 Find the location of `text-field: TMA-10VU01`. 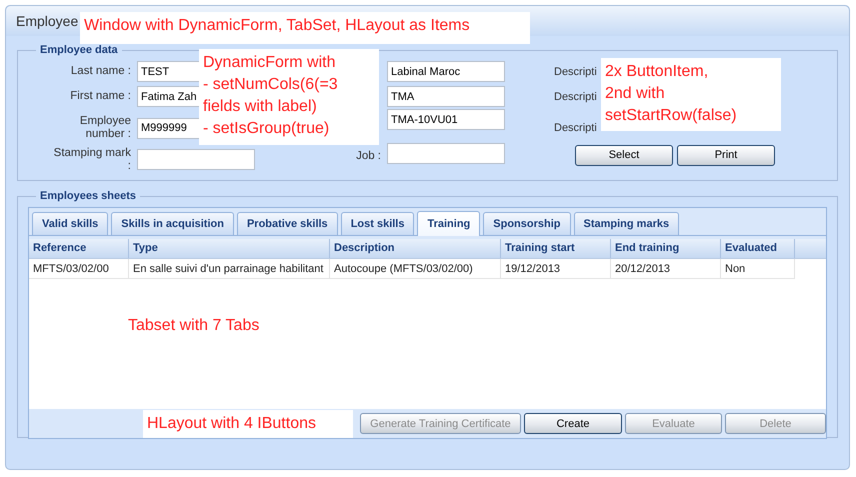

text-field: TMA-10VU01 is located at coordinates (446, 119).